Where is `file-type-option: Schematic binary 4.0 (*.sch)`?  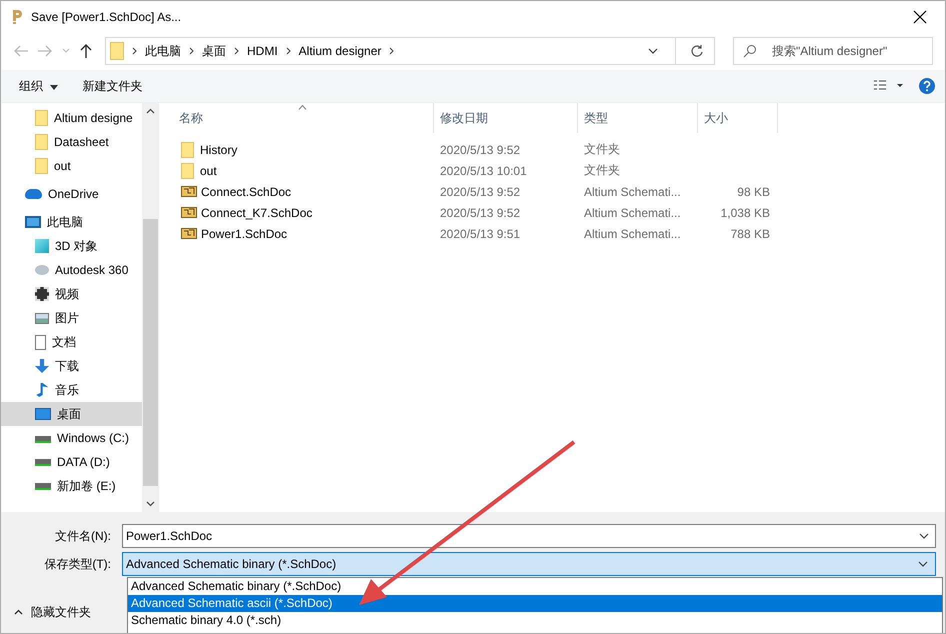
file-type-option: Schematic binary 4.0 (*.sch) is located at coordinates (535, 620).